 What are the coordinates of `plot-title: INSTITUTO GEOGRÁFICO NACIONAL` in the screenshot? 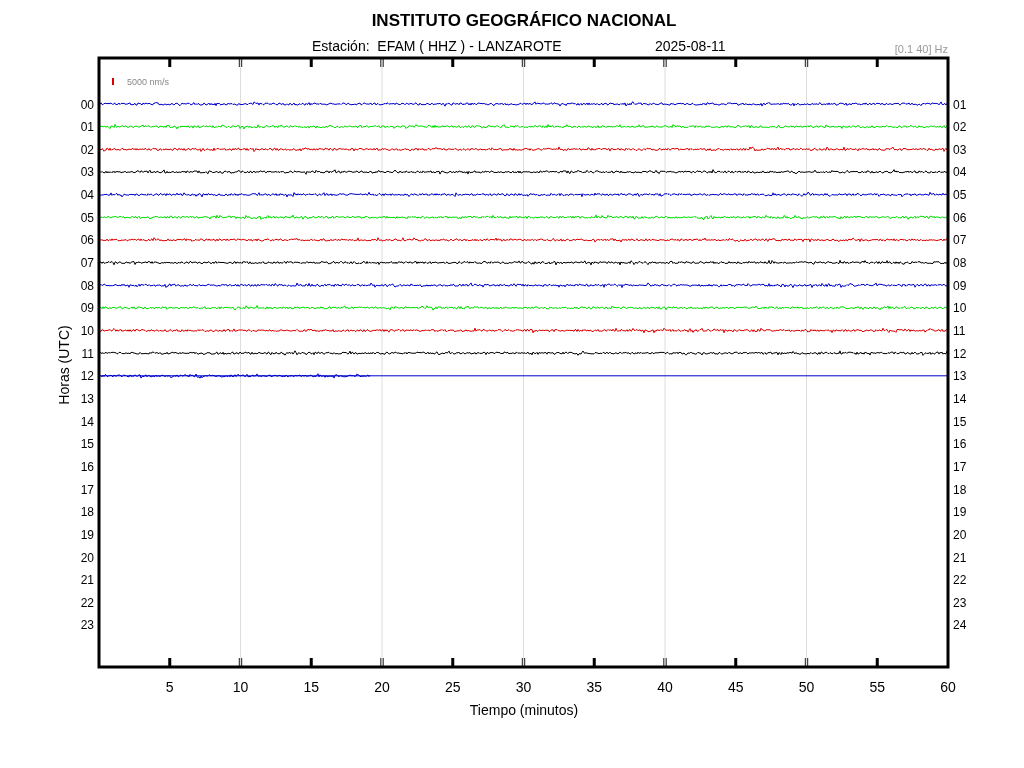 It's located at (524, 20).